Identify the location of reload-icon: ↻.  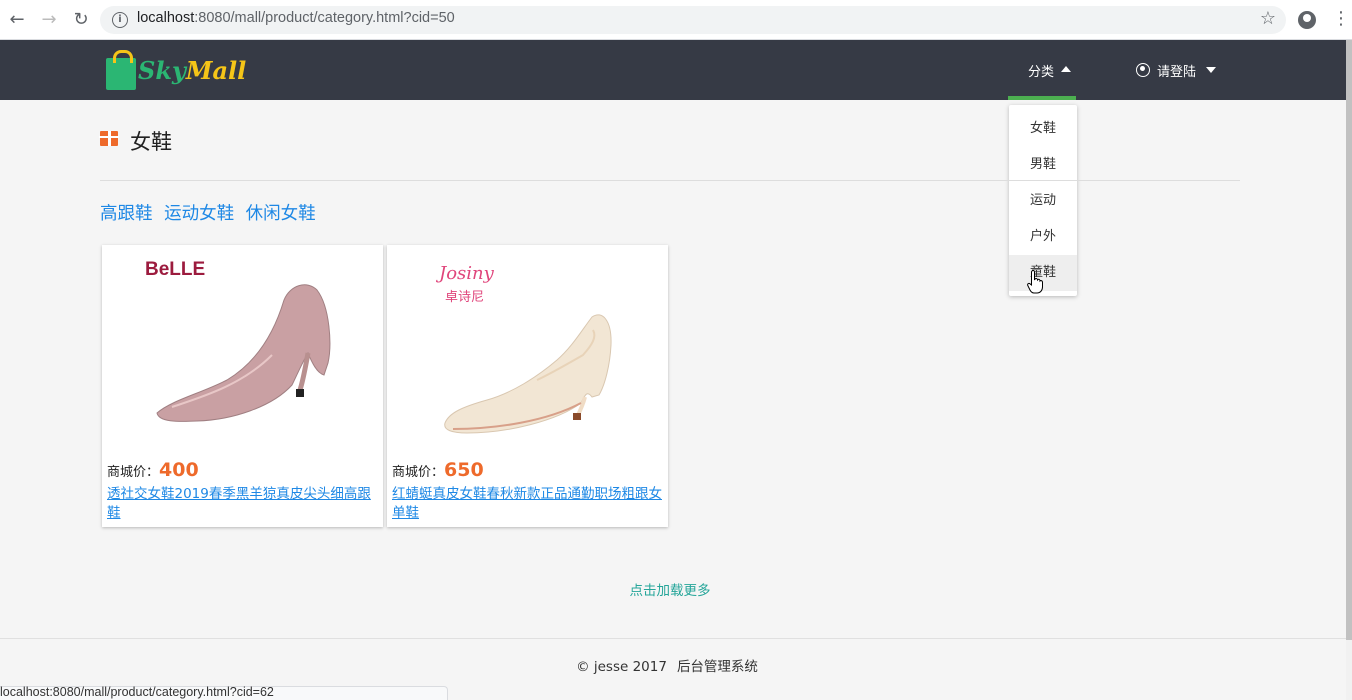
(81, 20).